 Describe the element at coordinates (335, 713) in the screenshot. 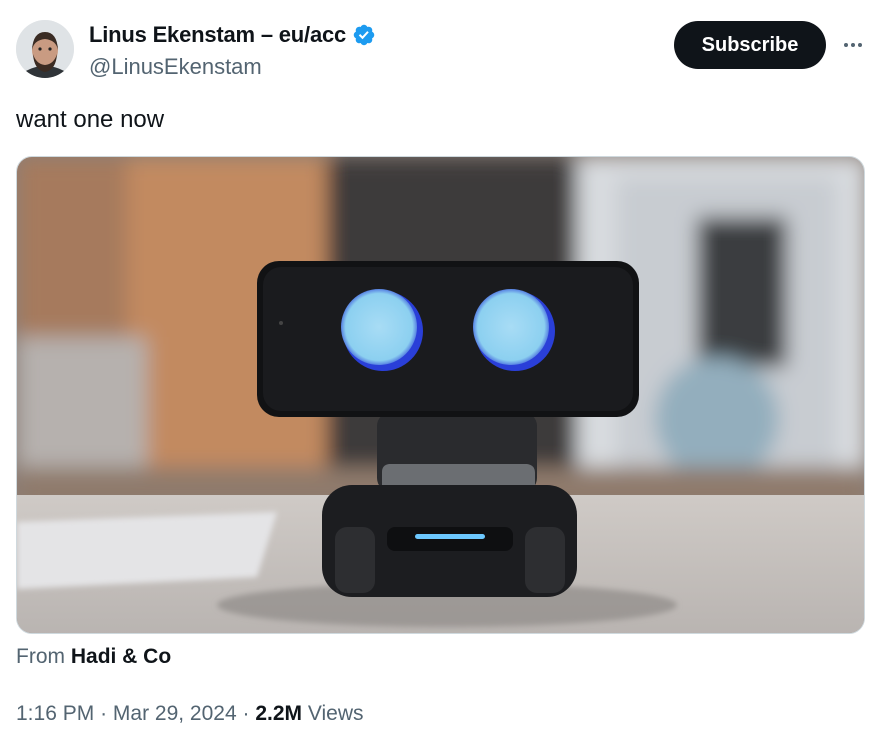

I see `views-label: Views` at that location.